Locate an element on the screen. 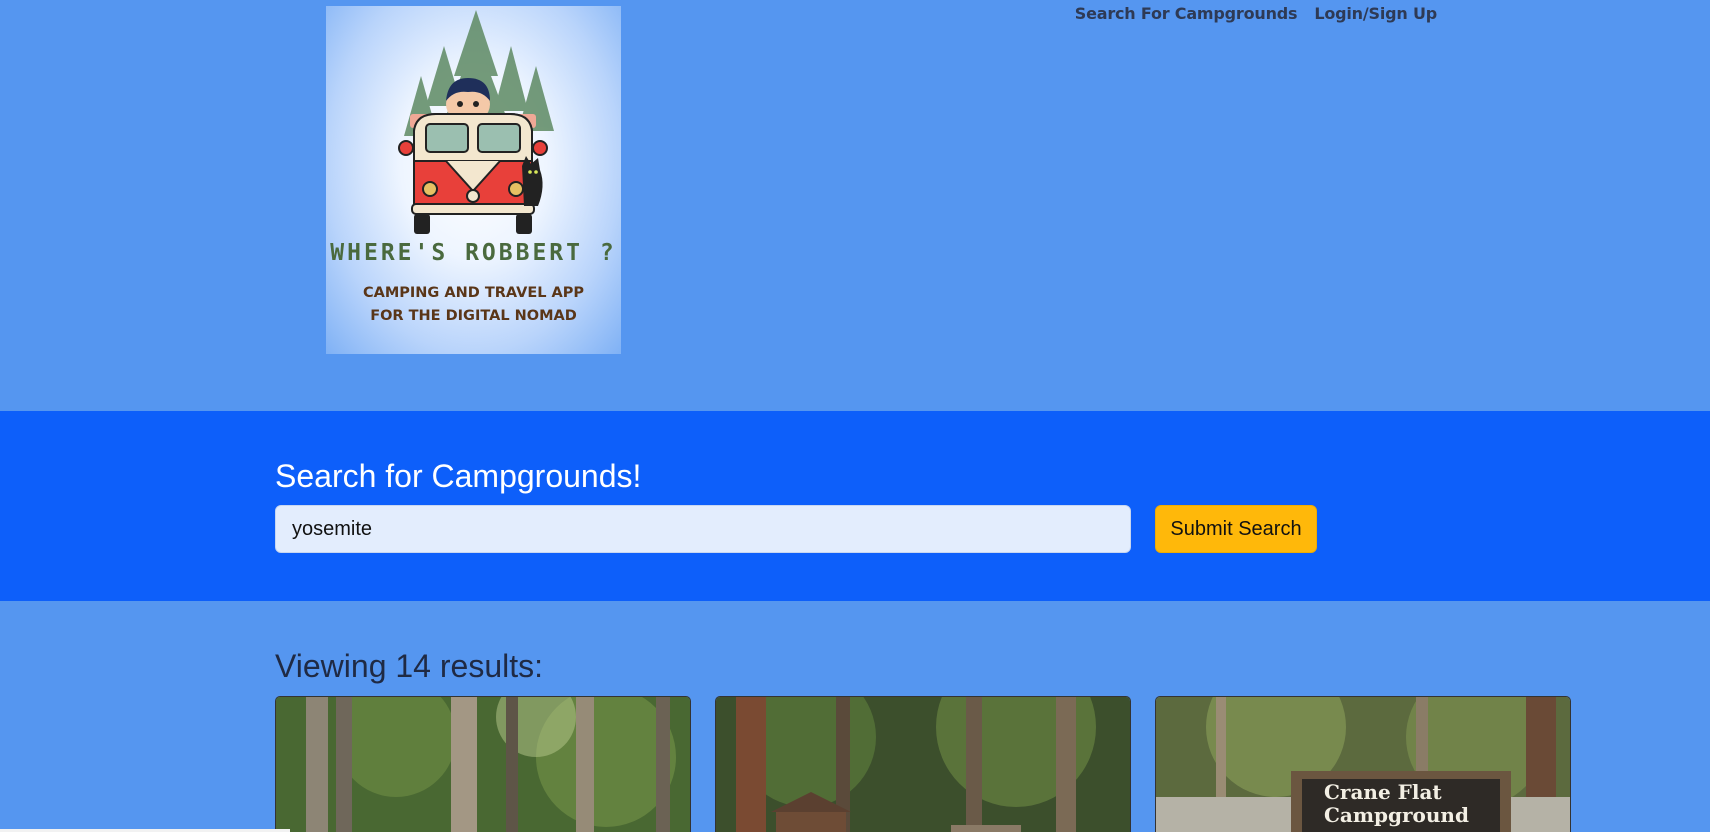 The image size is (1710, 832). search-heading: Search for Campgrounds! is located at coordinates (458, 476).